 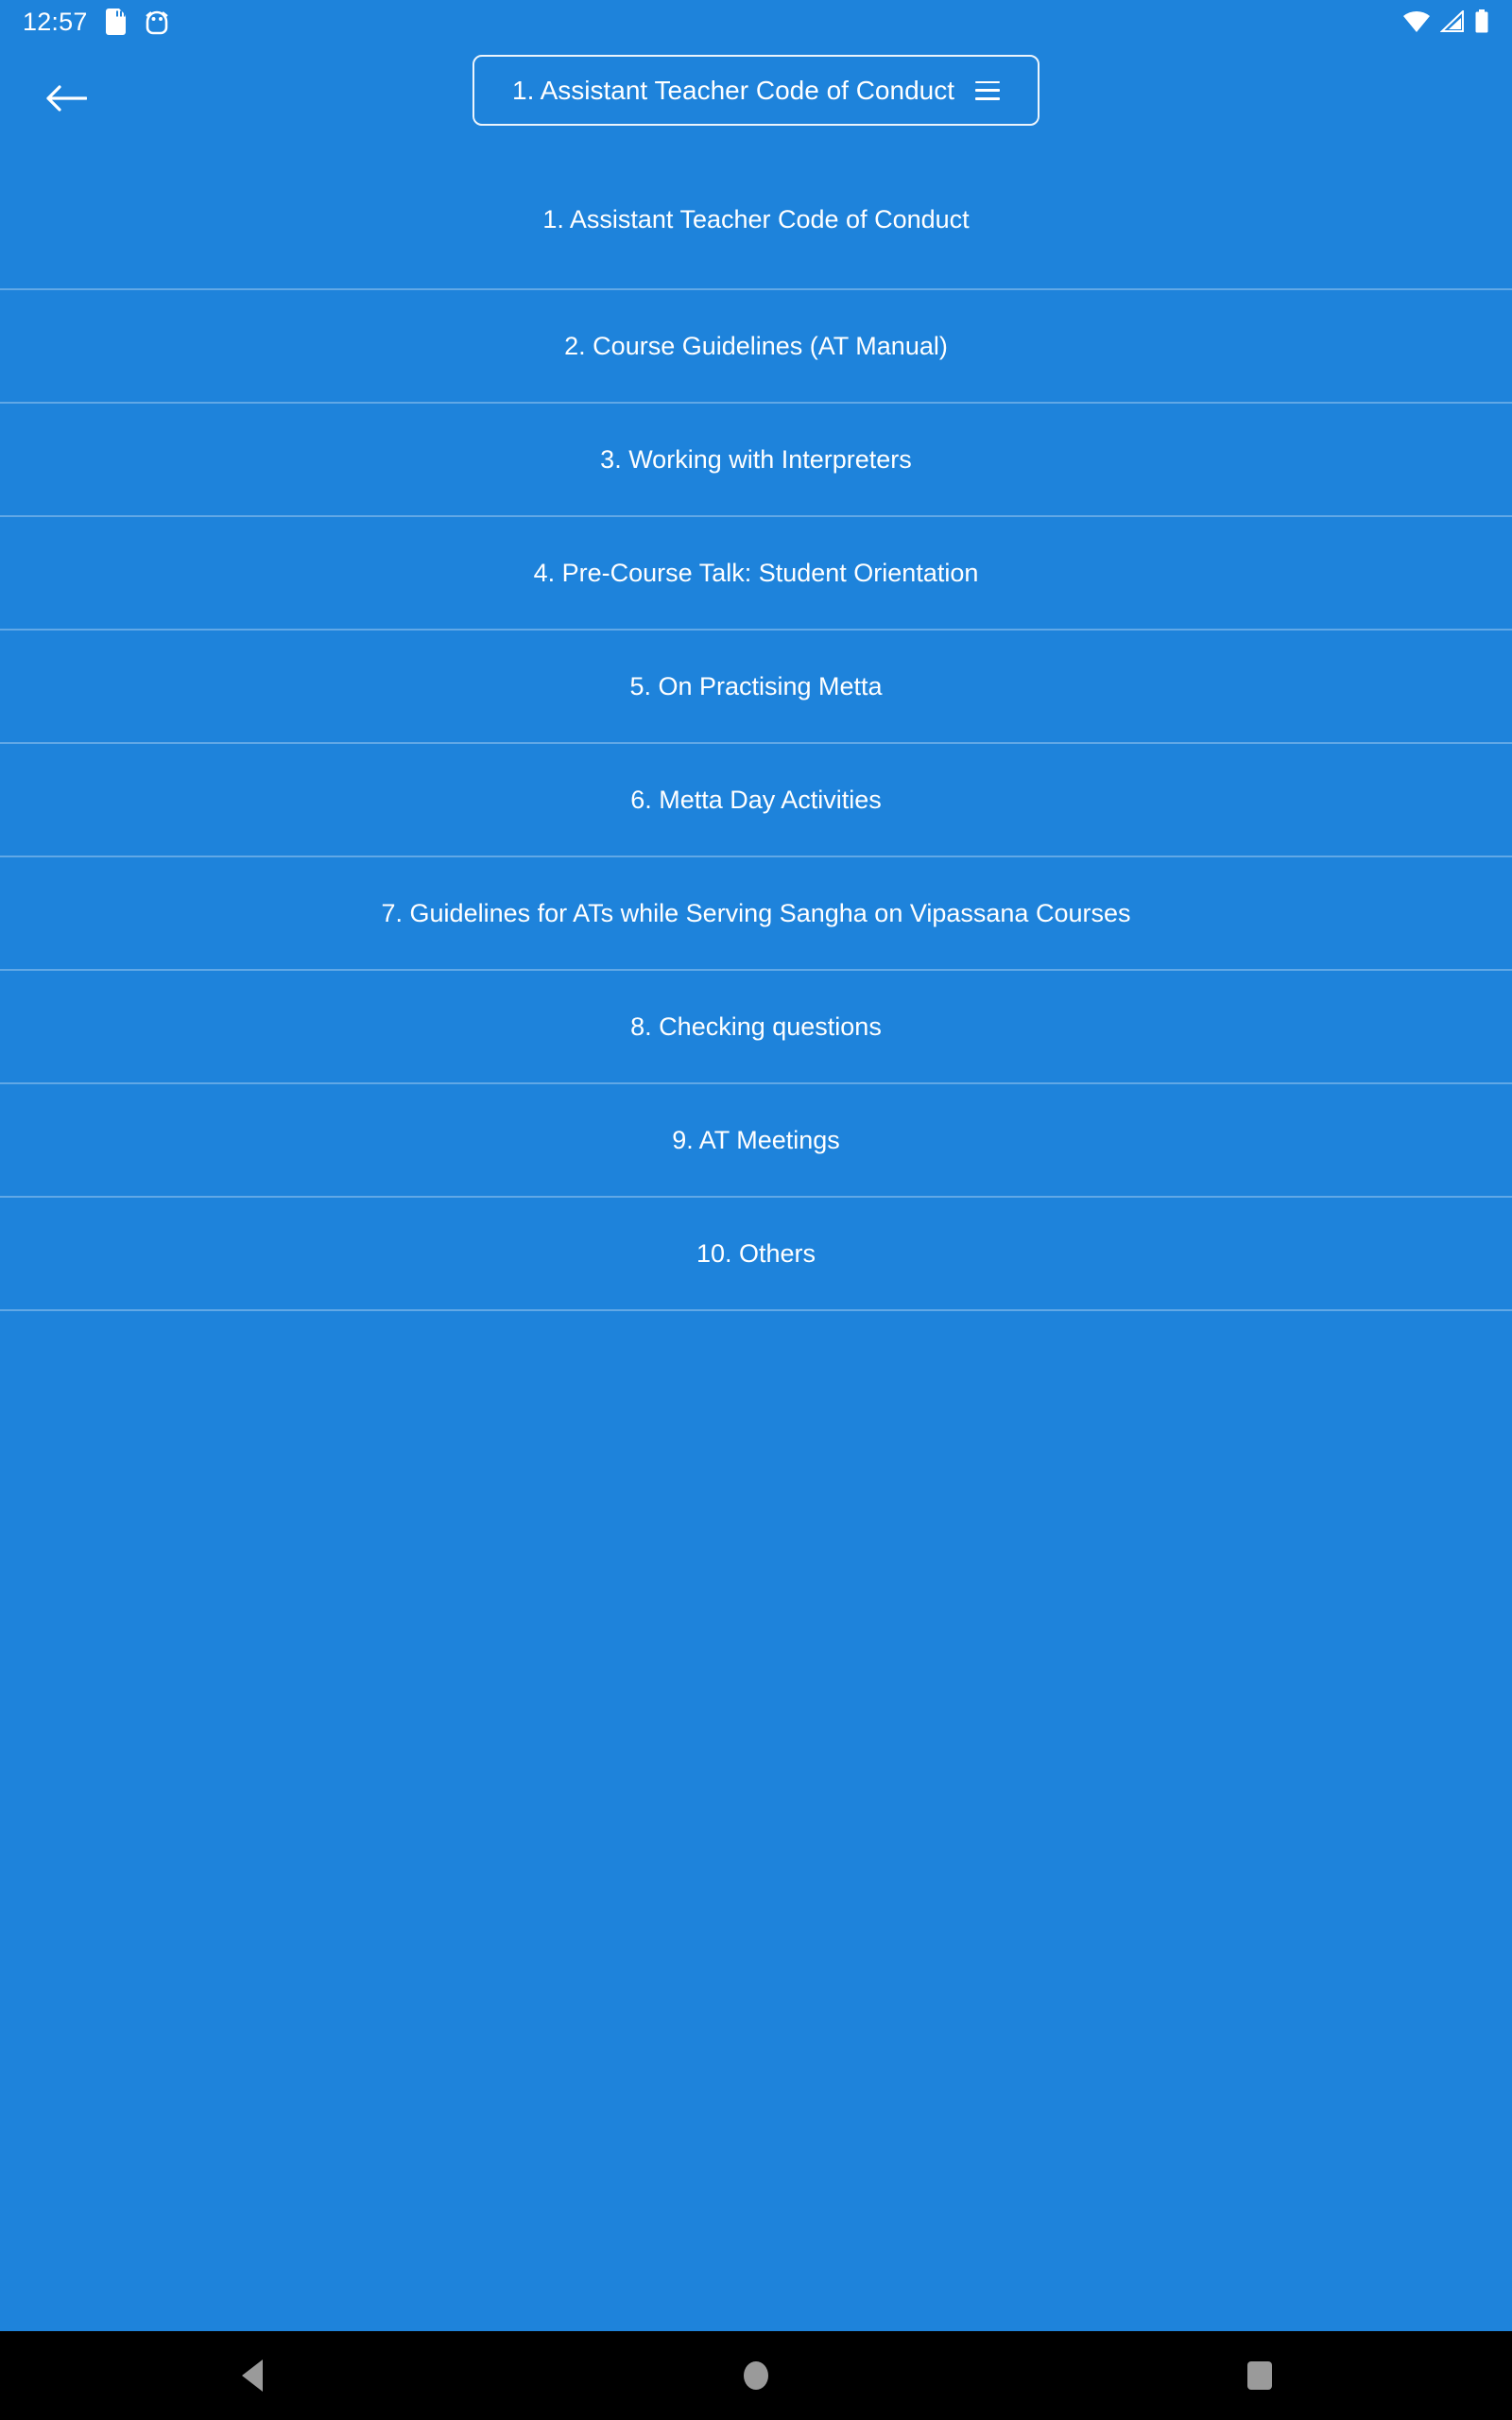 What do you see at coordinates (55, 22) in the screenshot?
I see `status-bar-clock: 12:57` at bounding box center [55, 22].